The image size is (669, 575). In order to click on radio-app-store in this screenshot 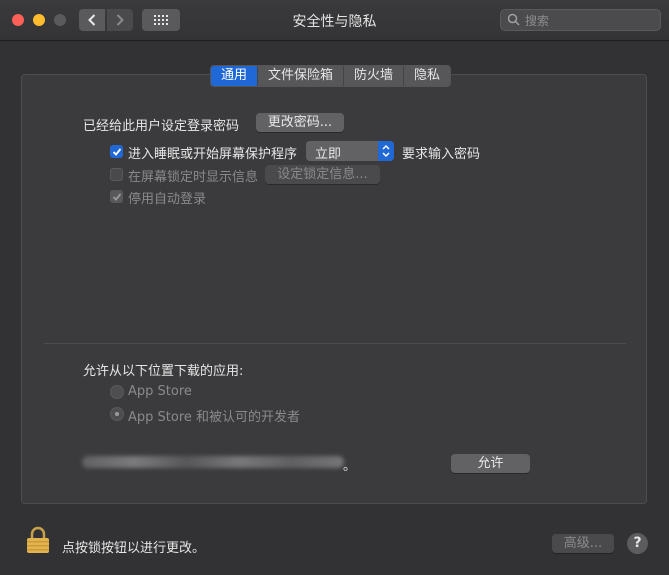, I will do `click(117, 392)`.